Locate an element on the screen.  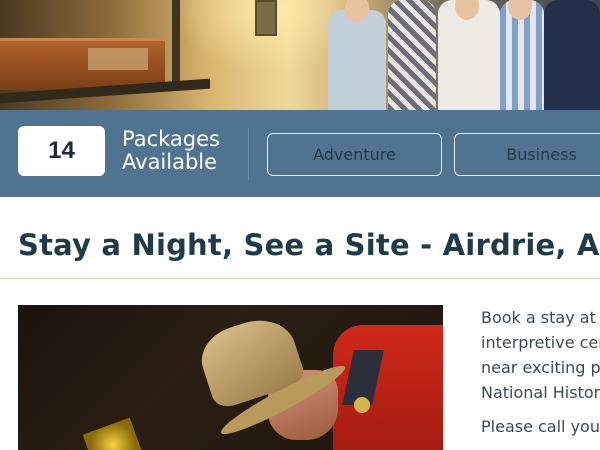
image-lantern-glow is located at coordinates (113, 433).